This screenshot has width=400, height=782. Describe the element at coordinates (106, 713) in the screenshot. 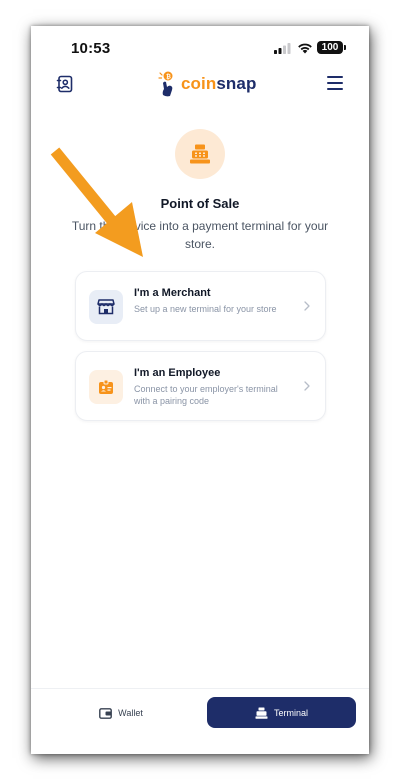

I see `wallet-icon` at that location.